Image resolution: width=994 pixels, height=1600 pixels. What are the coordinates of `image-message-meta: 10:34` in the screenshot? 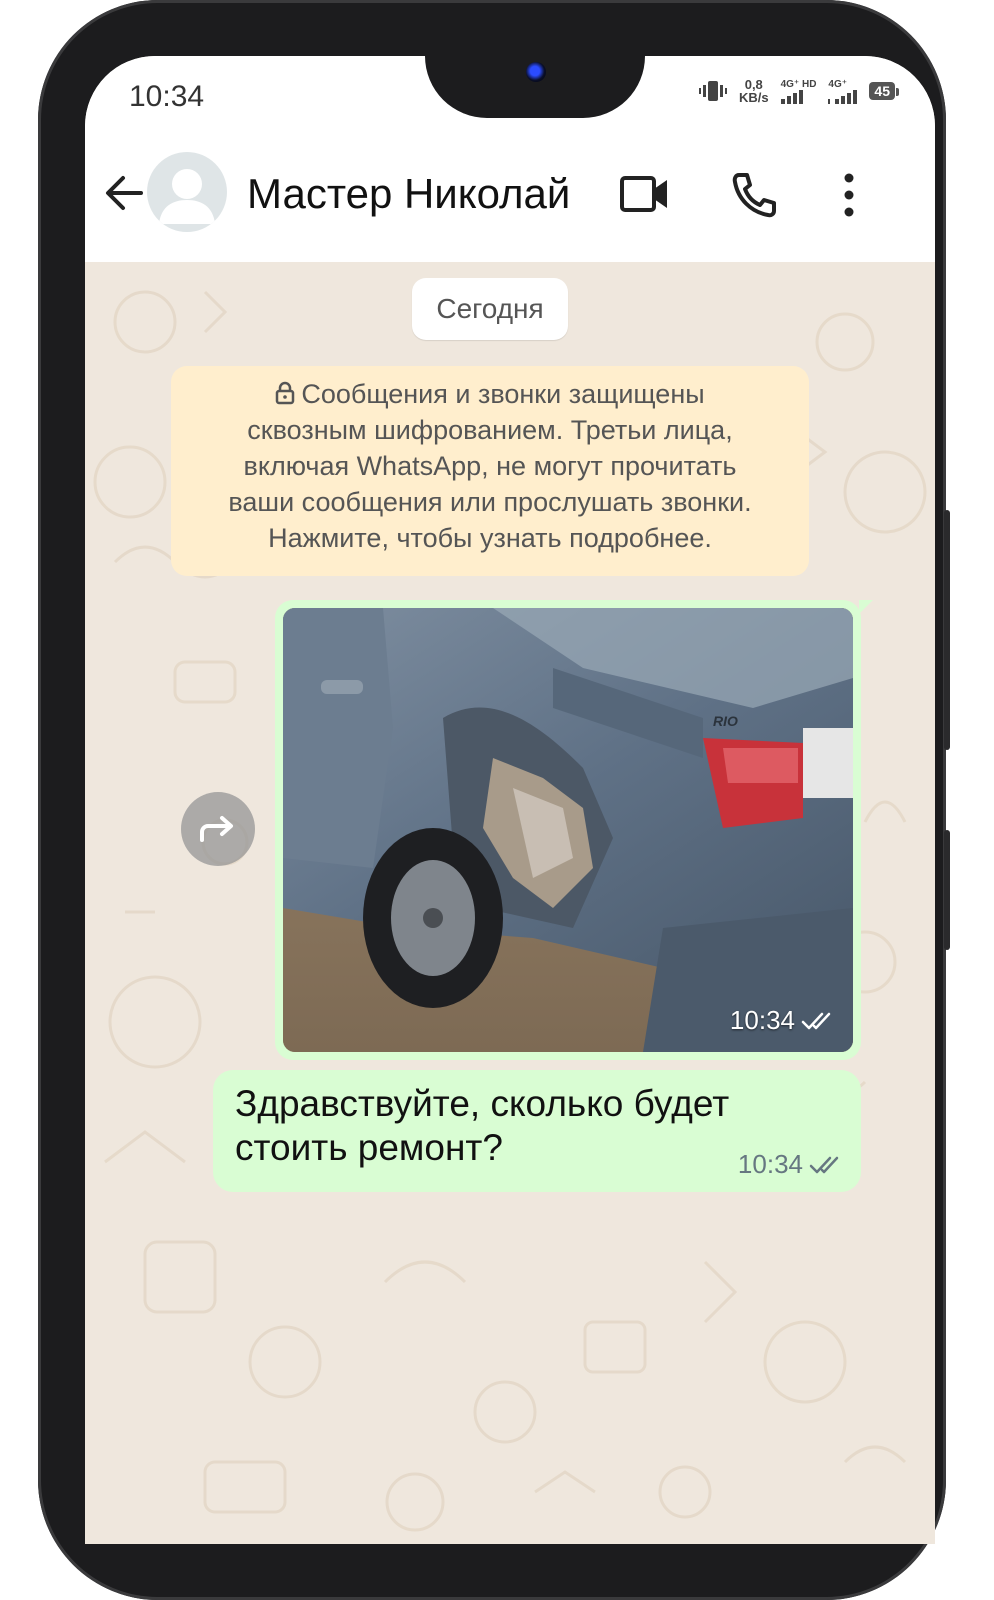 It's located at (782, 1020).